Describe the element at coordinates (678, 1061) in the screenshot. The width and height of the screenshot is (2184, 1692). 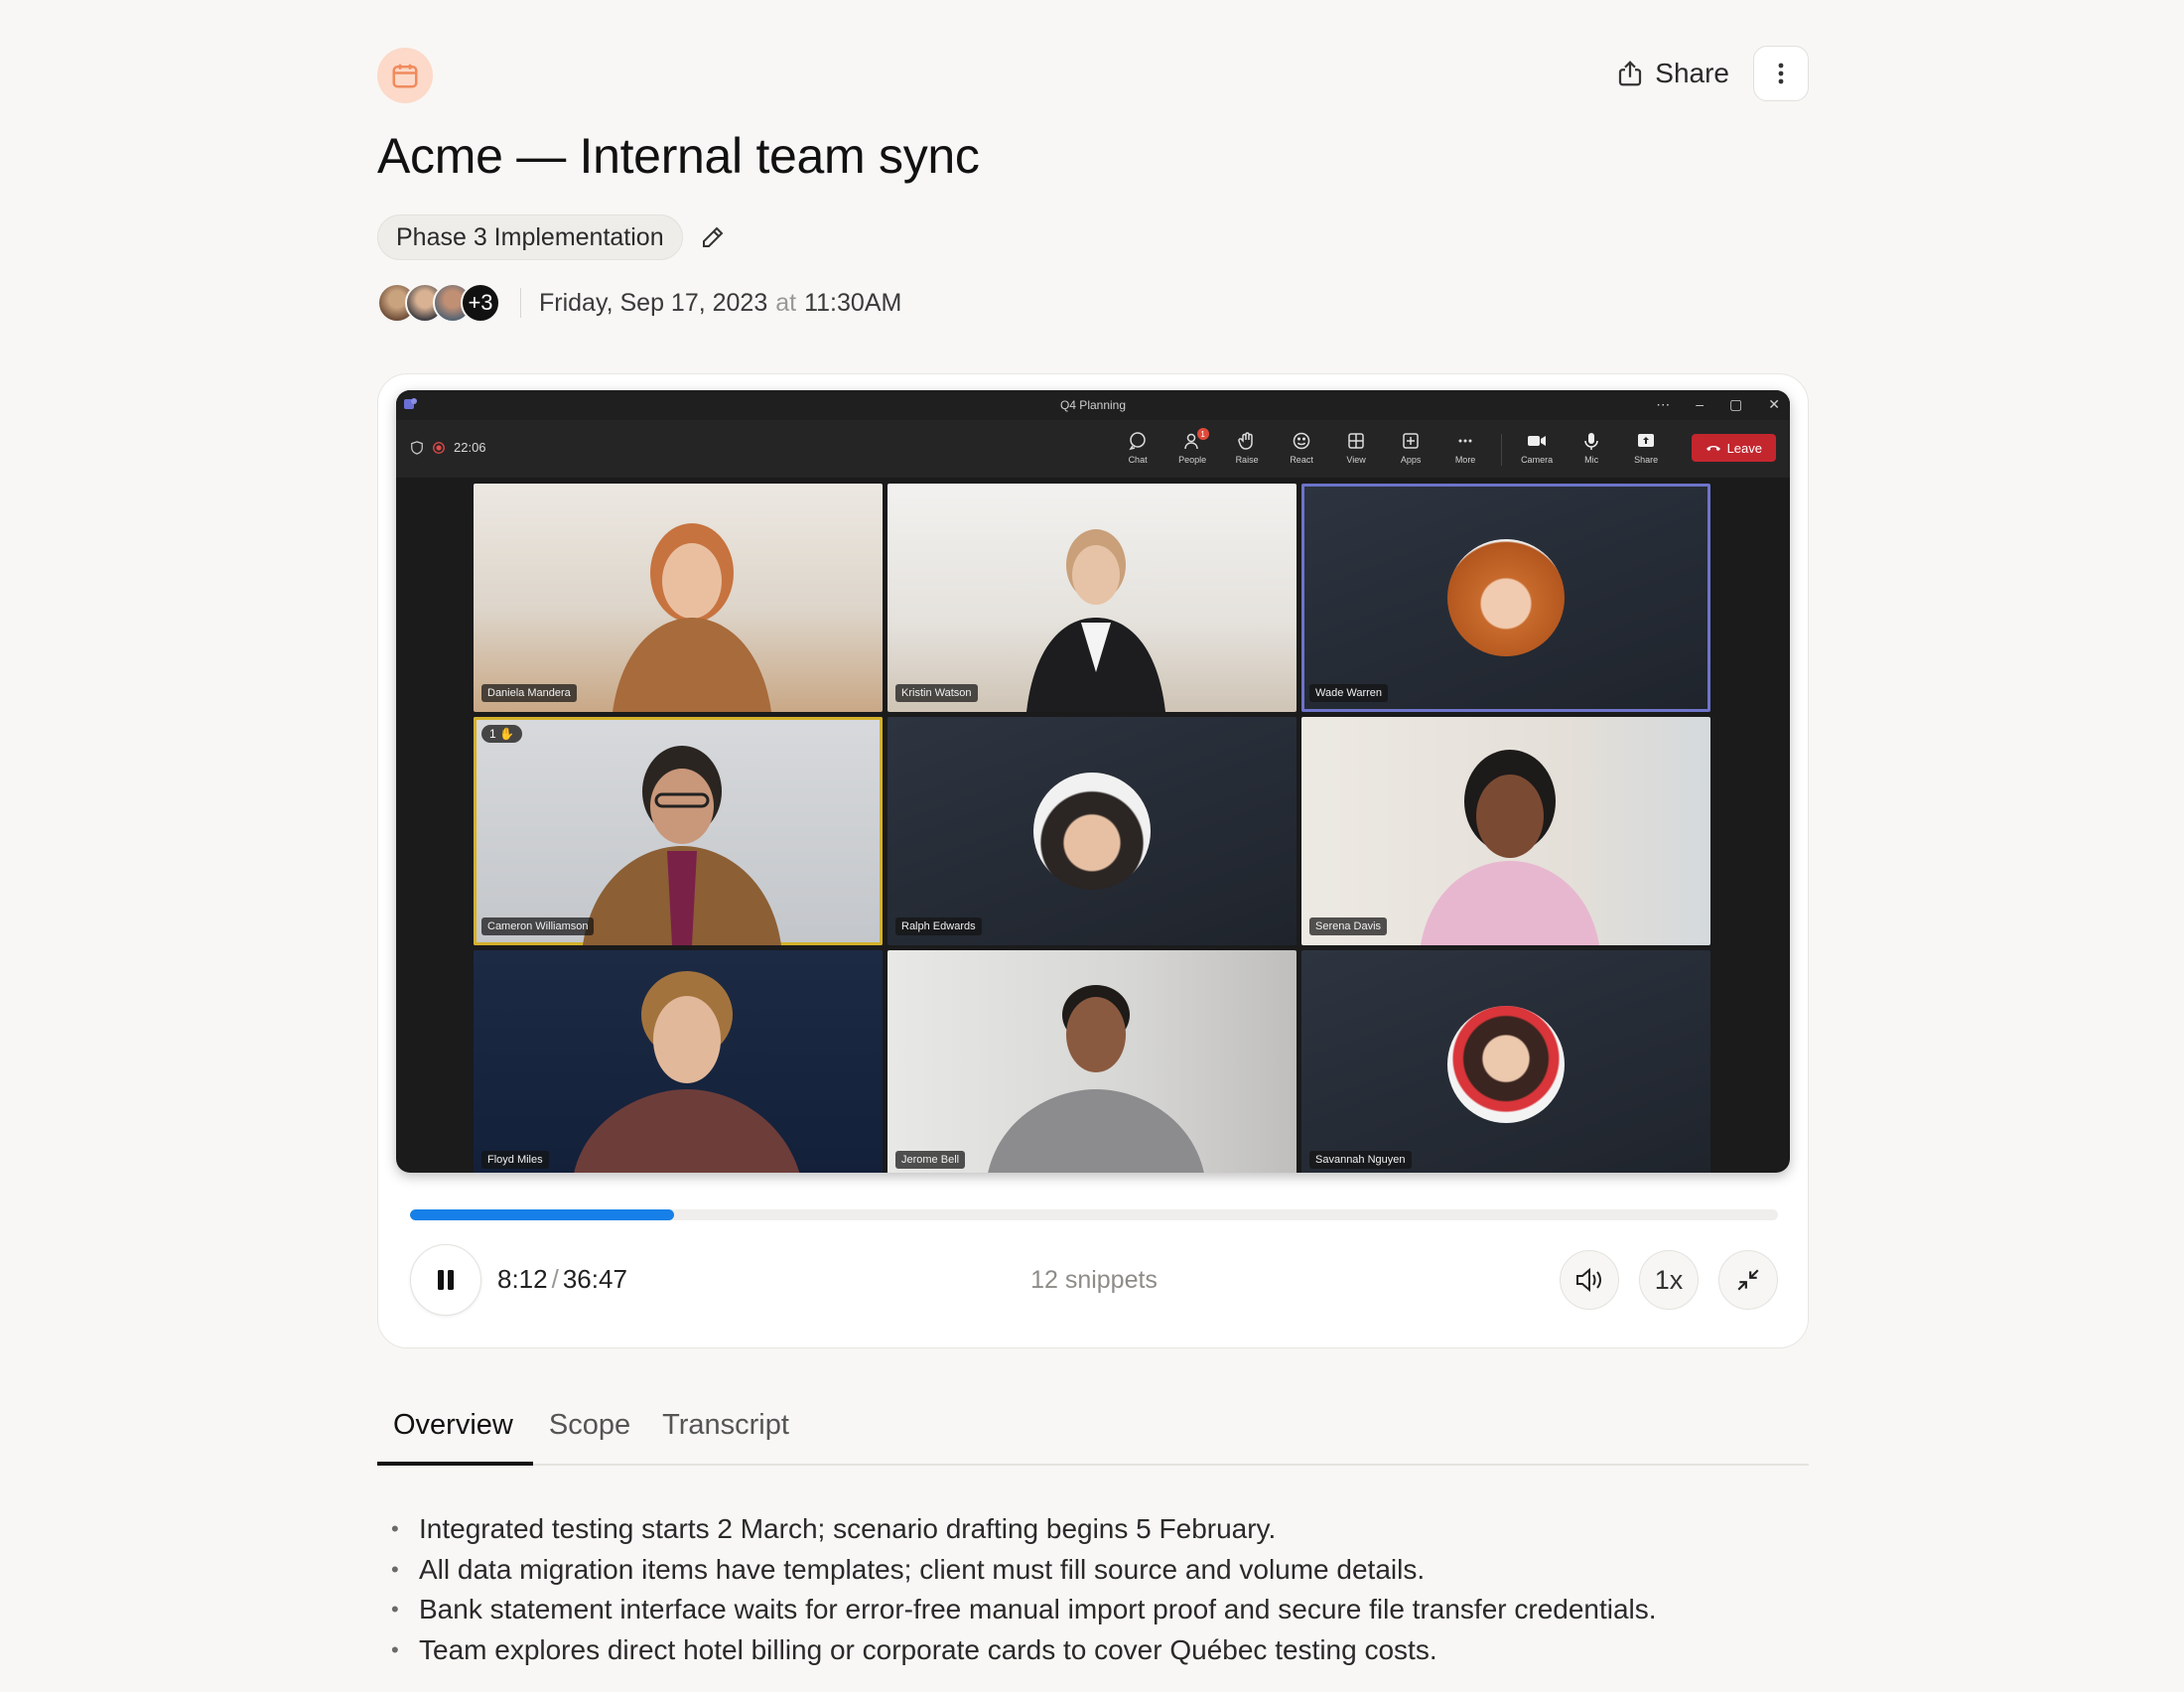
I see `participant-tile: Floyd Miles` at that location.